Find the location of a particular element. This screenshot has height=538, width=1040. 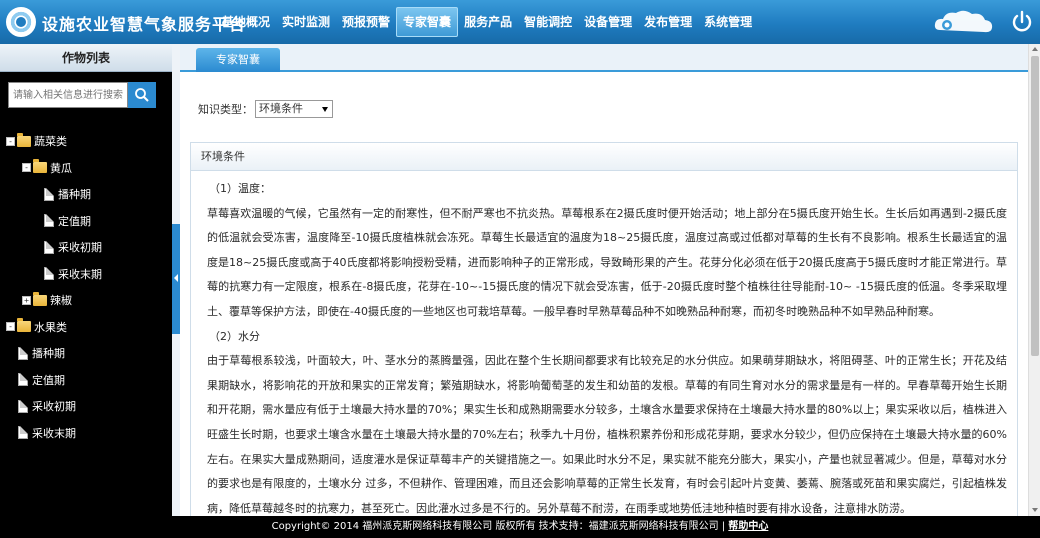

knowledge-type-filter: 知识类型： 环境条件 is located at coordinates (265, 109).